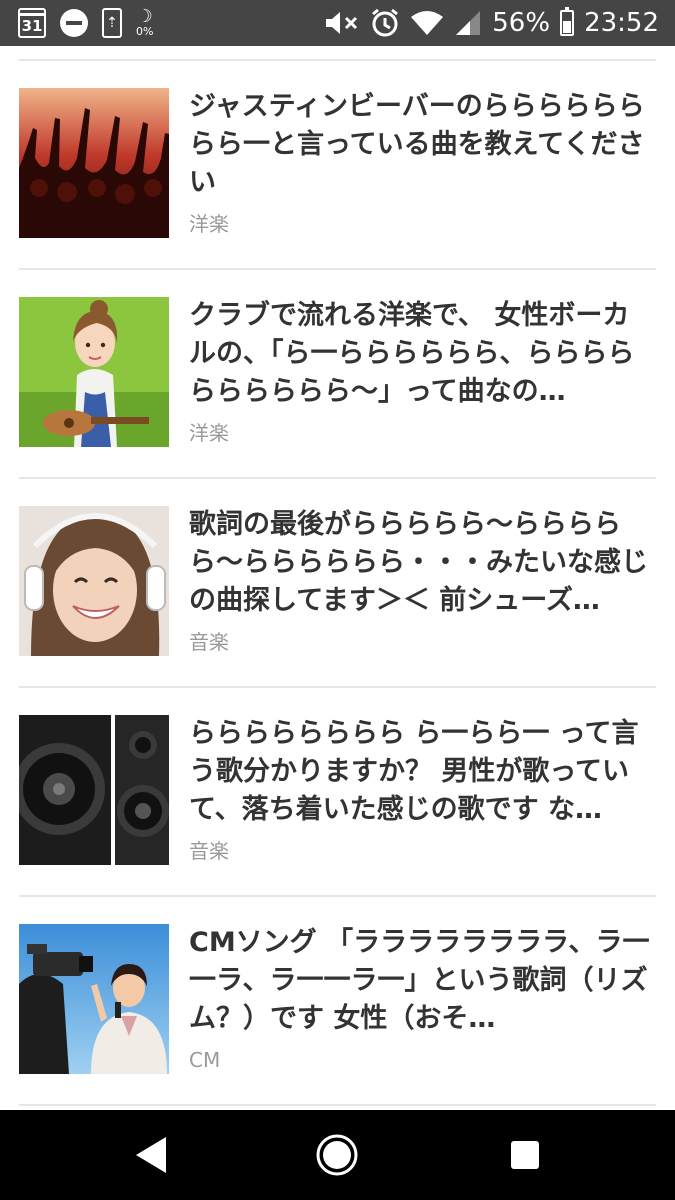  I want to click on thumbnail-woman-with-headphones, so click(94, 581).